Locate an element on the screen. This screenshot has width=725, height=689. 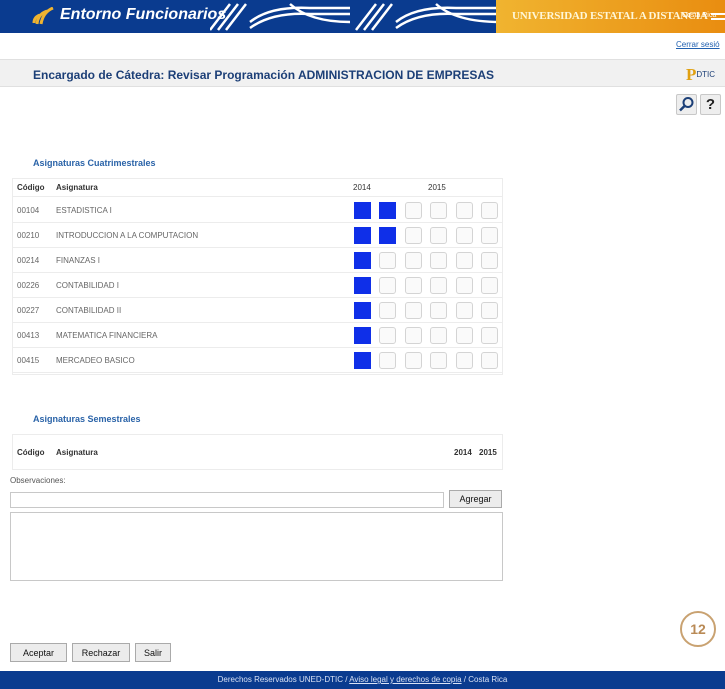
dtic-logo: PDTIC is located at coordinates (700, 75).